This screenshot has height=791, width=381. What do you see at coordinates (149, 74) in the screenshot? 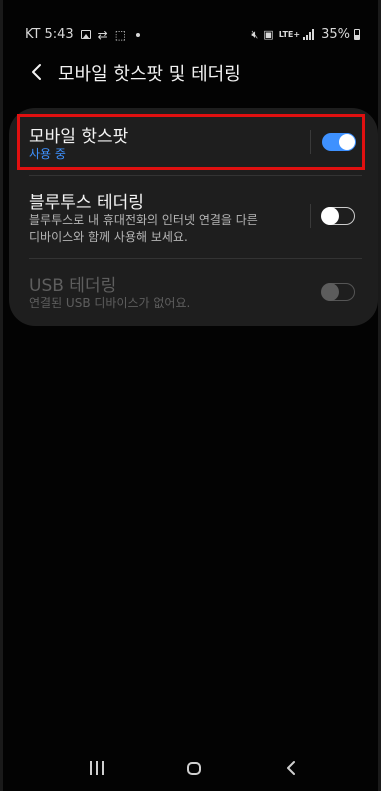
I see `page-title: 모바일 핫스팟 및 테더링` at bounding box center [149, 74].